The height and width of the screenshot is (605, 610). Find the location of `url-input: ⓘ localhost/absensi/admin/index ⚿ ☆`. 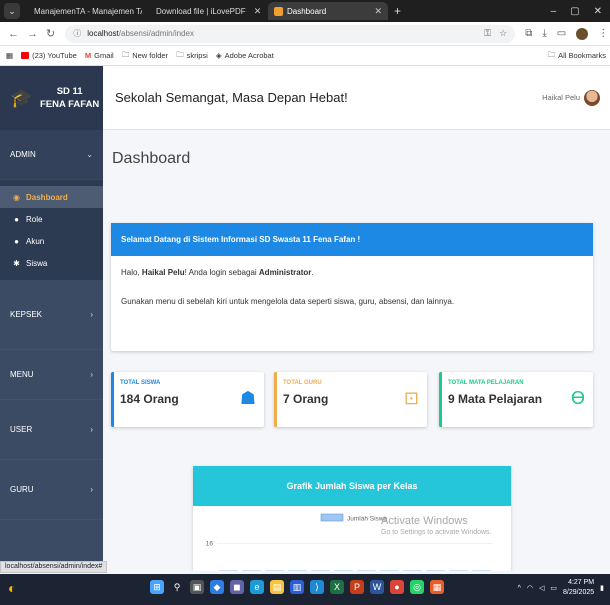

url-input: ⓘ localhost/absensi/admin/index ⚿ ☆ is located at coordinates (290, 33).